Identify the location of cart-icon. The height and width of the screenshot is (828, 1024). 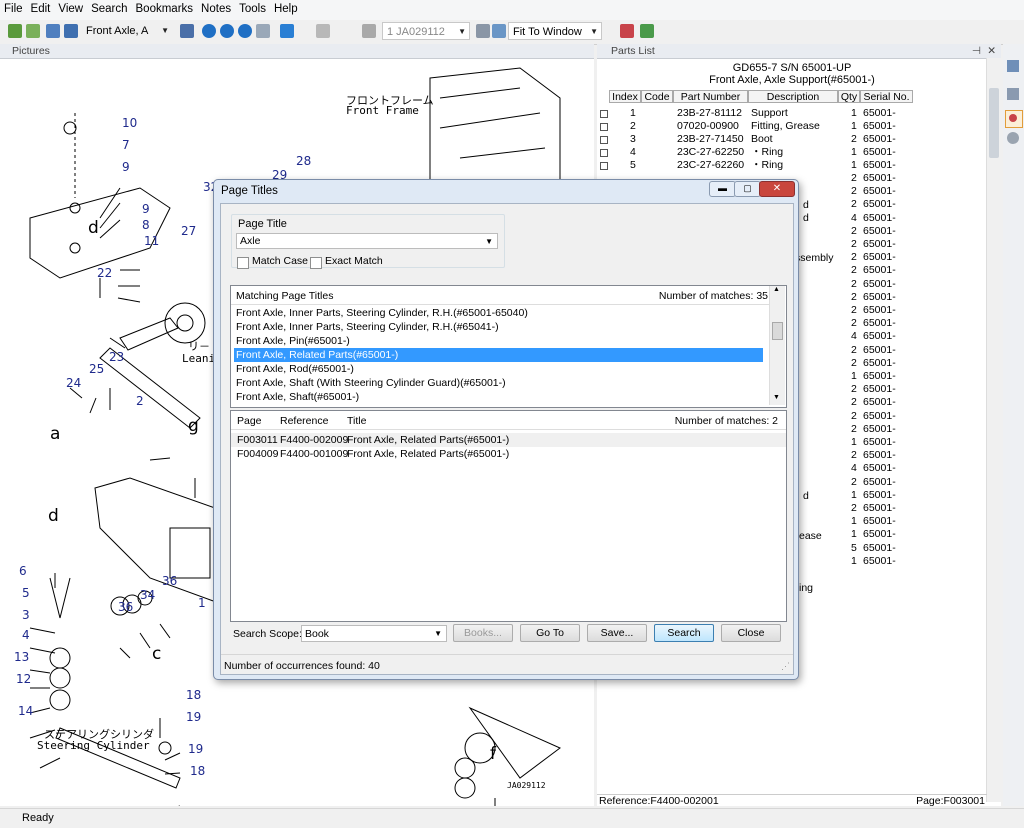
(647, 31).